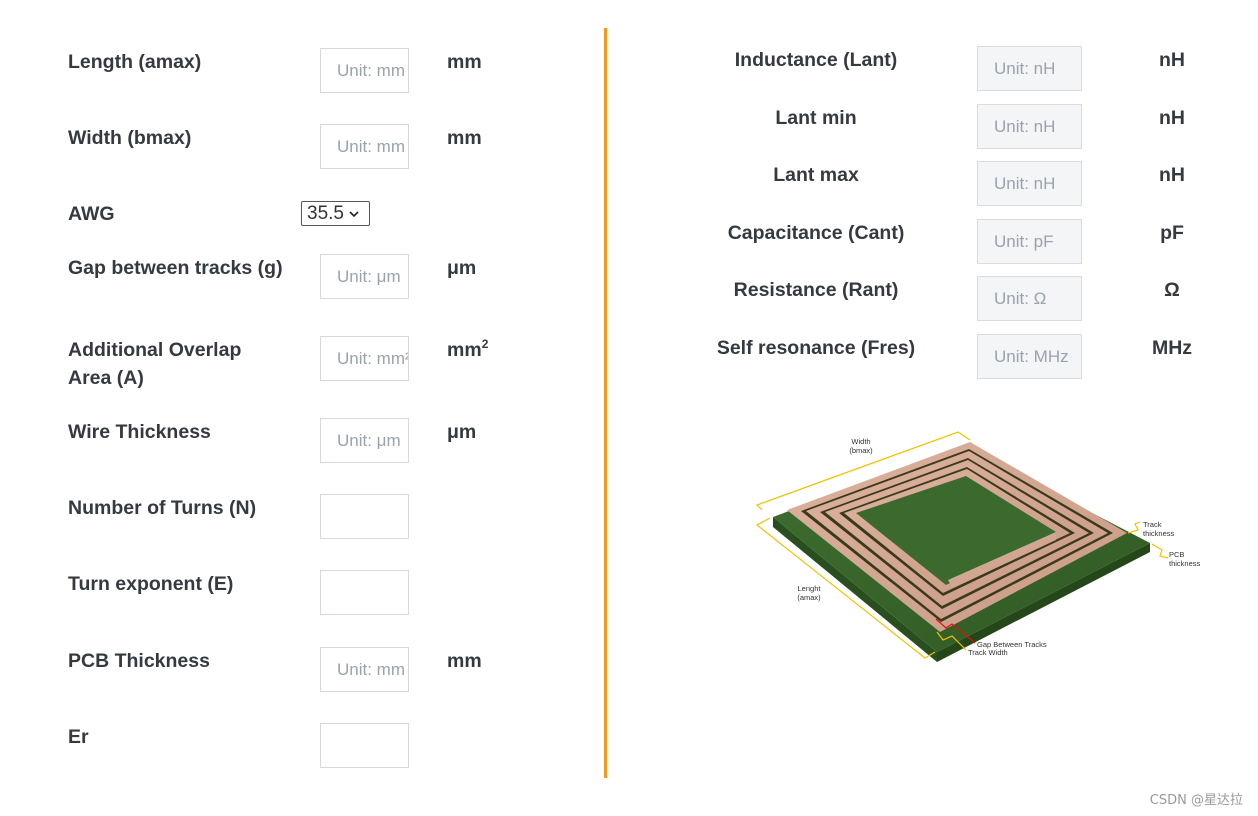 This screenshot has width=1258, height=816. I want to click on gap-label: Gap between tracks (g), so click(175, 268).